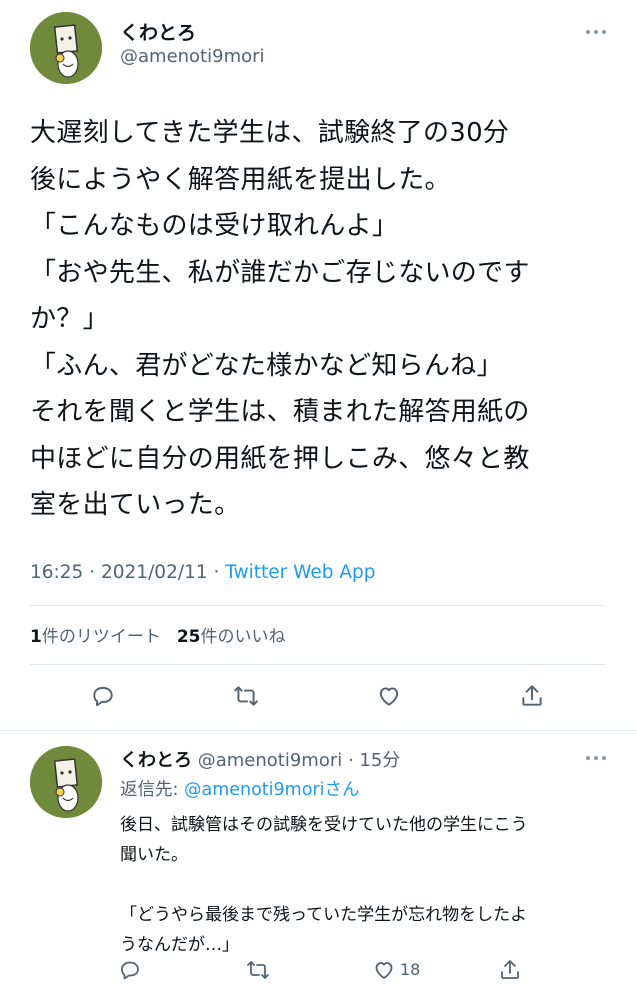 The image size is (637, 999). I want to click on tweet-stats: 1件のリツイート 25件のいいね, so click(158, 634).